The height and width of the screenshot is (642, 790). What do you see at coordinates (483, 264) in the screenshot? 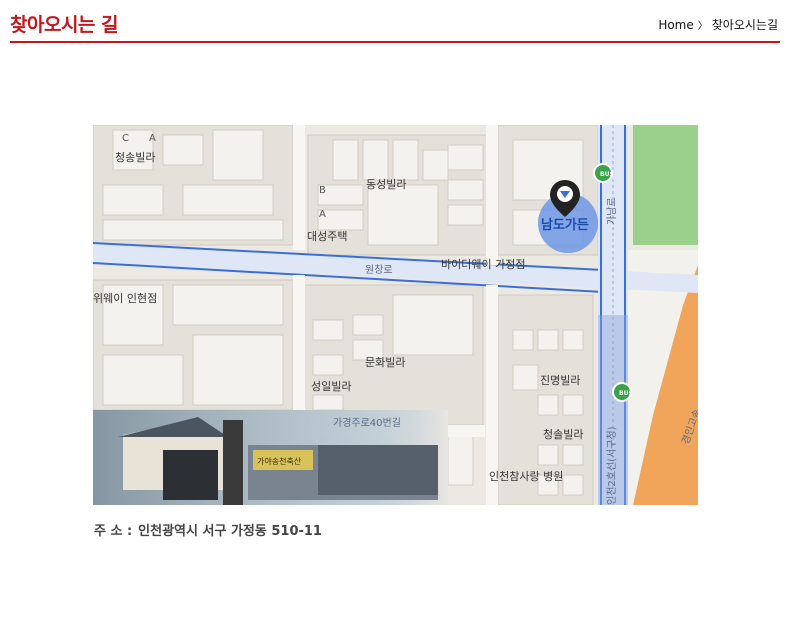
I see `building-label-buythe-way: 바이더웨이 가정점` at bounding box center [483, 264].